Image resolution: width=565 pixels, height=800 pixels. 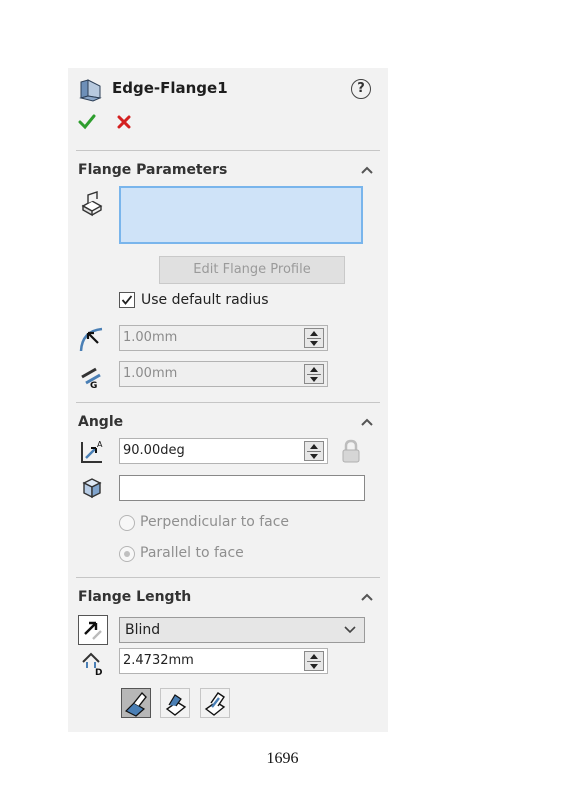 I want to click on gap-distance-icon: G, so click(x=91, y=378).